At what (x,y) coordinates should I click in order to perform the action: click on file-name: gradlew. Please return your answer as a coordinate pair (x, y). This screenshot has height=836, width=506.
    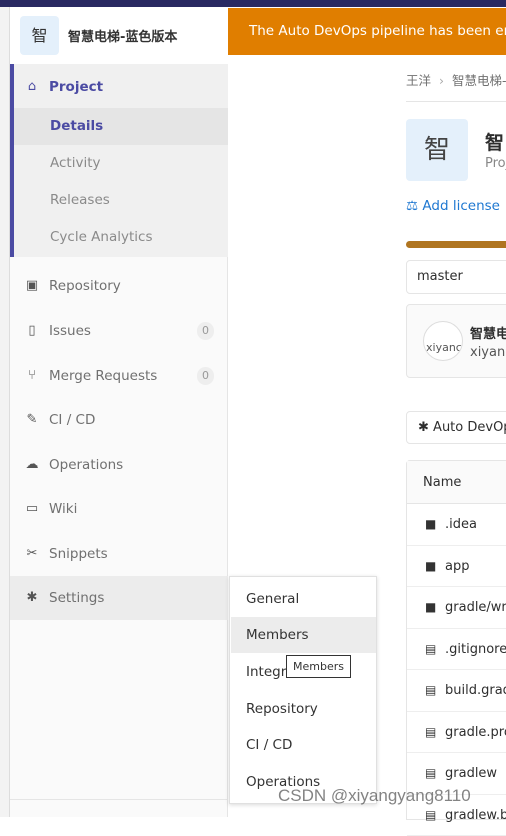
    Looking at the image, I should click on (471, 773).